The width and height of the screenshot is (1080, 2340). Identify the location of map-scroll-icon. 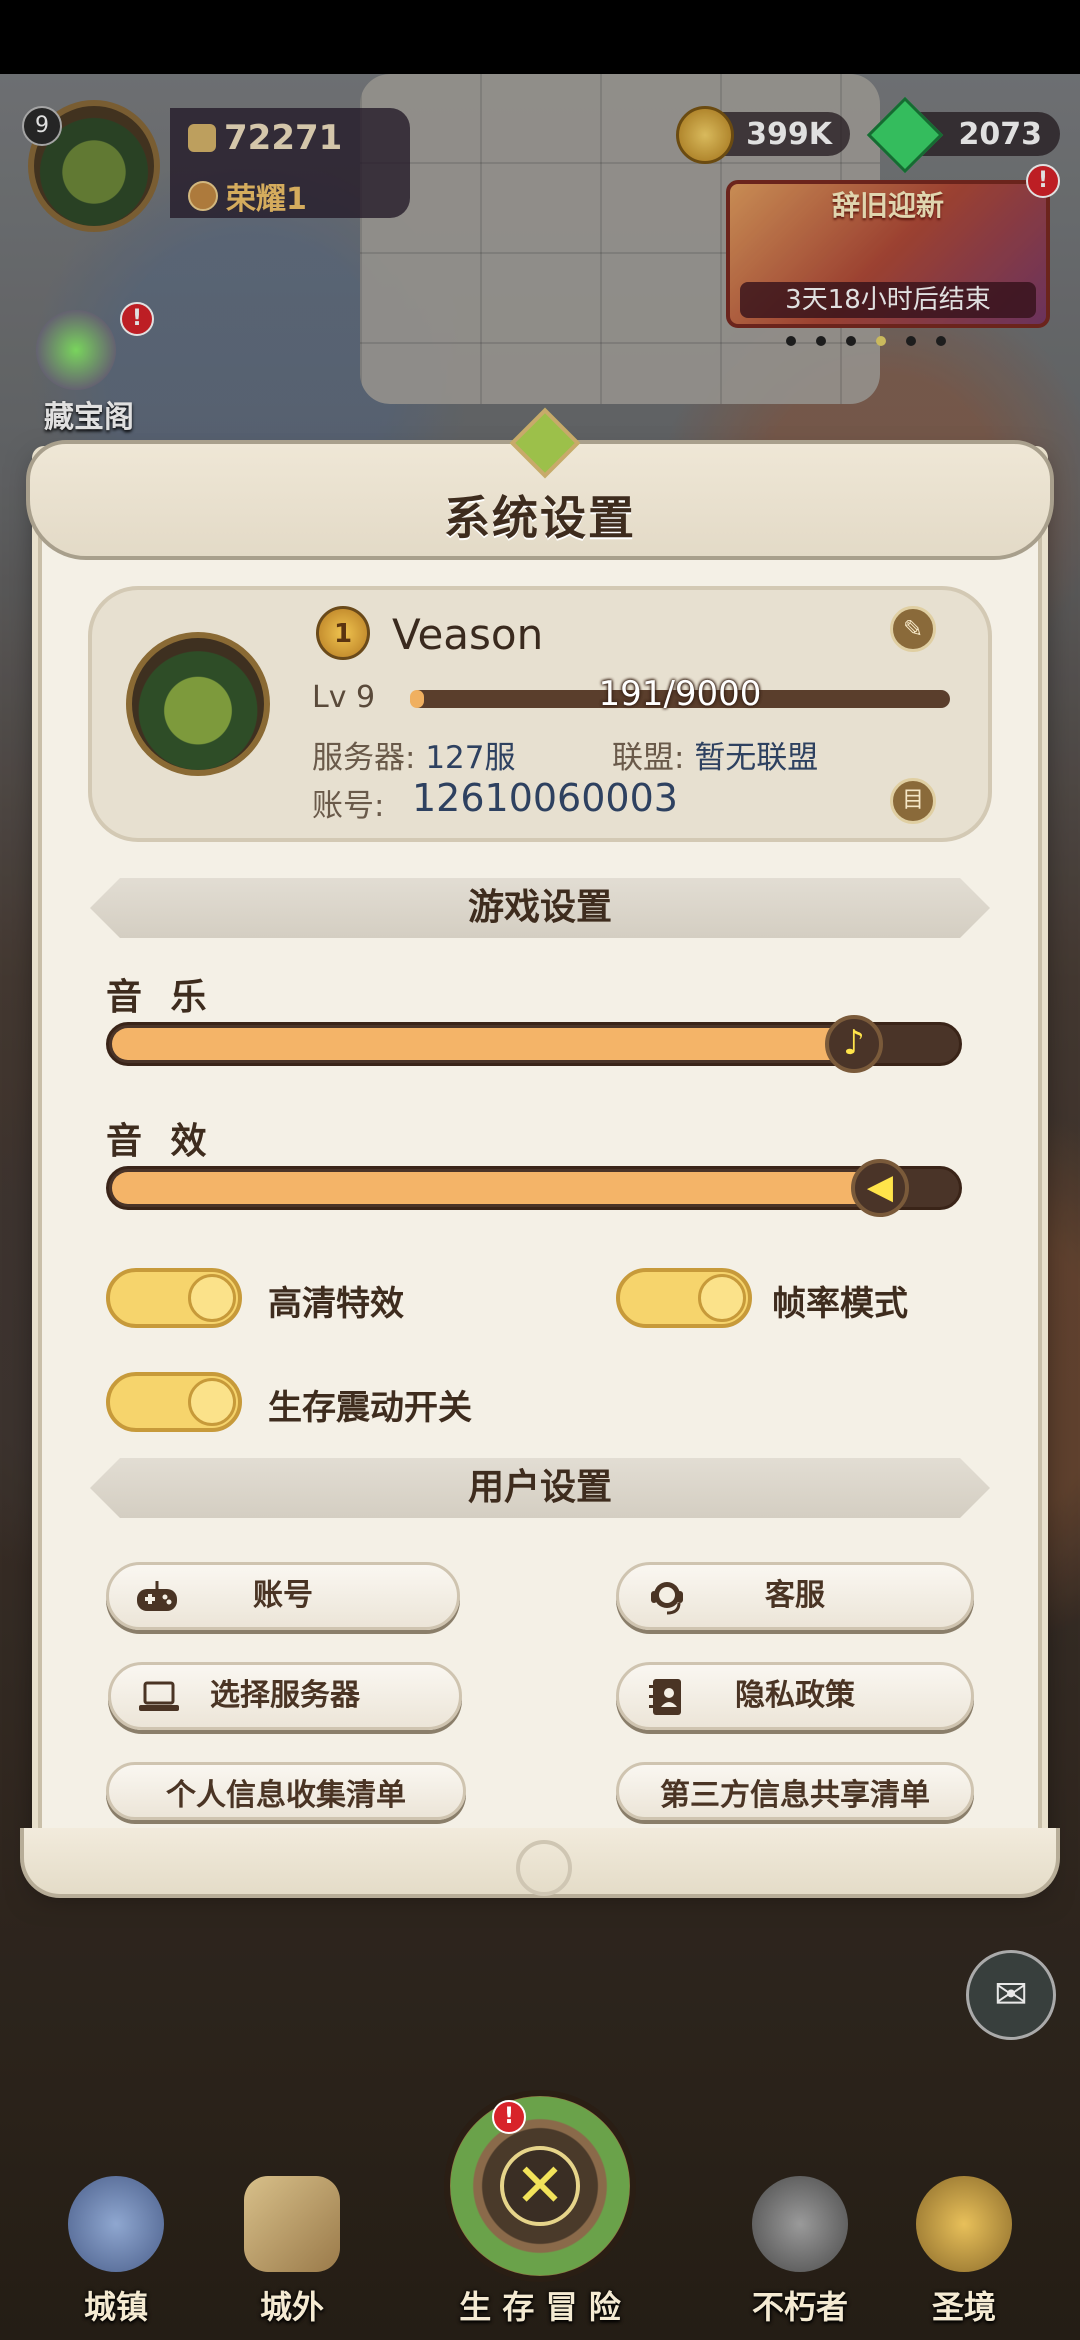
(292, 2224).